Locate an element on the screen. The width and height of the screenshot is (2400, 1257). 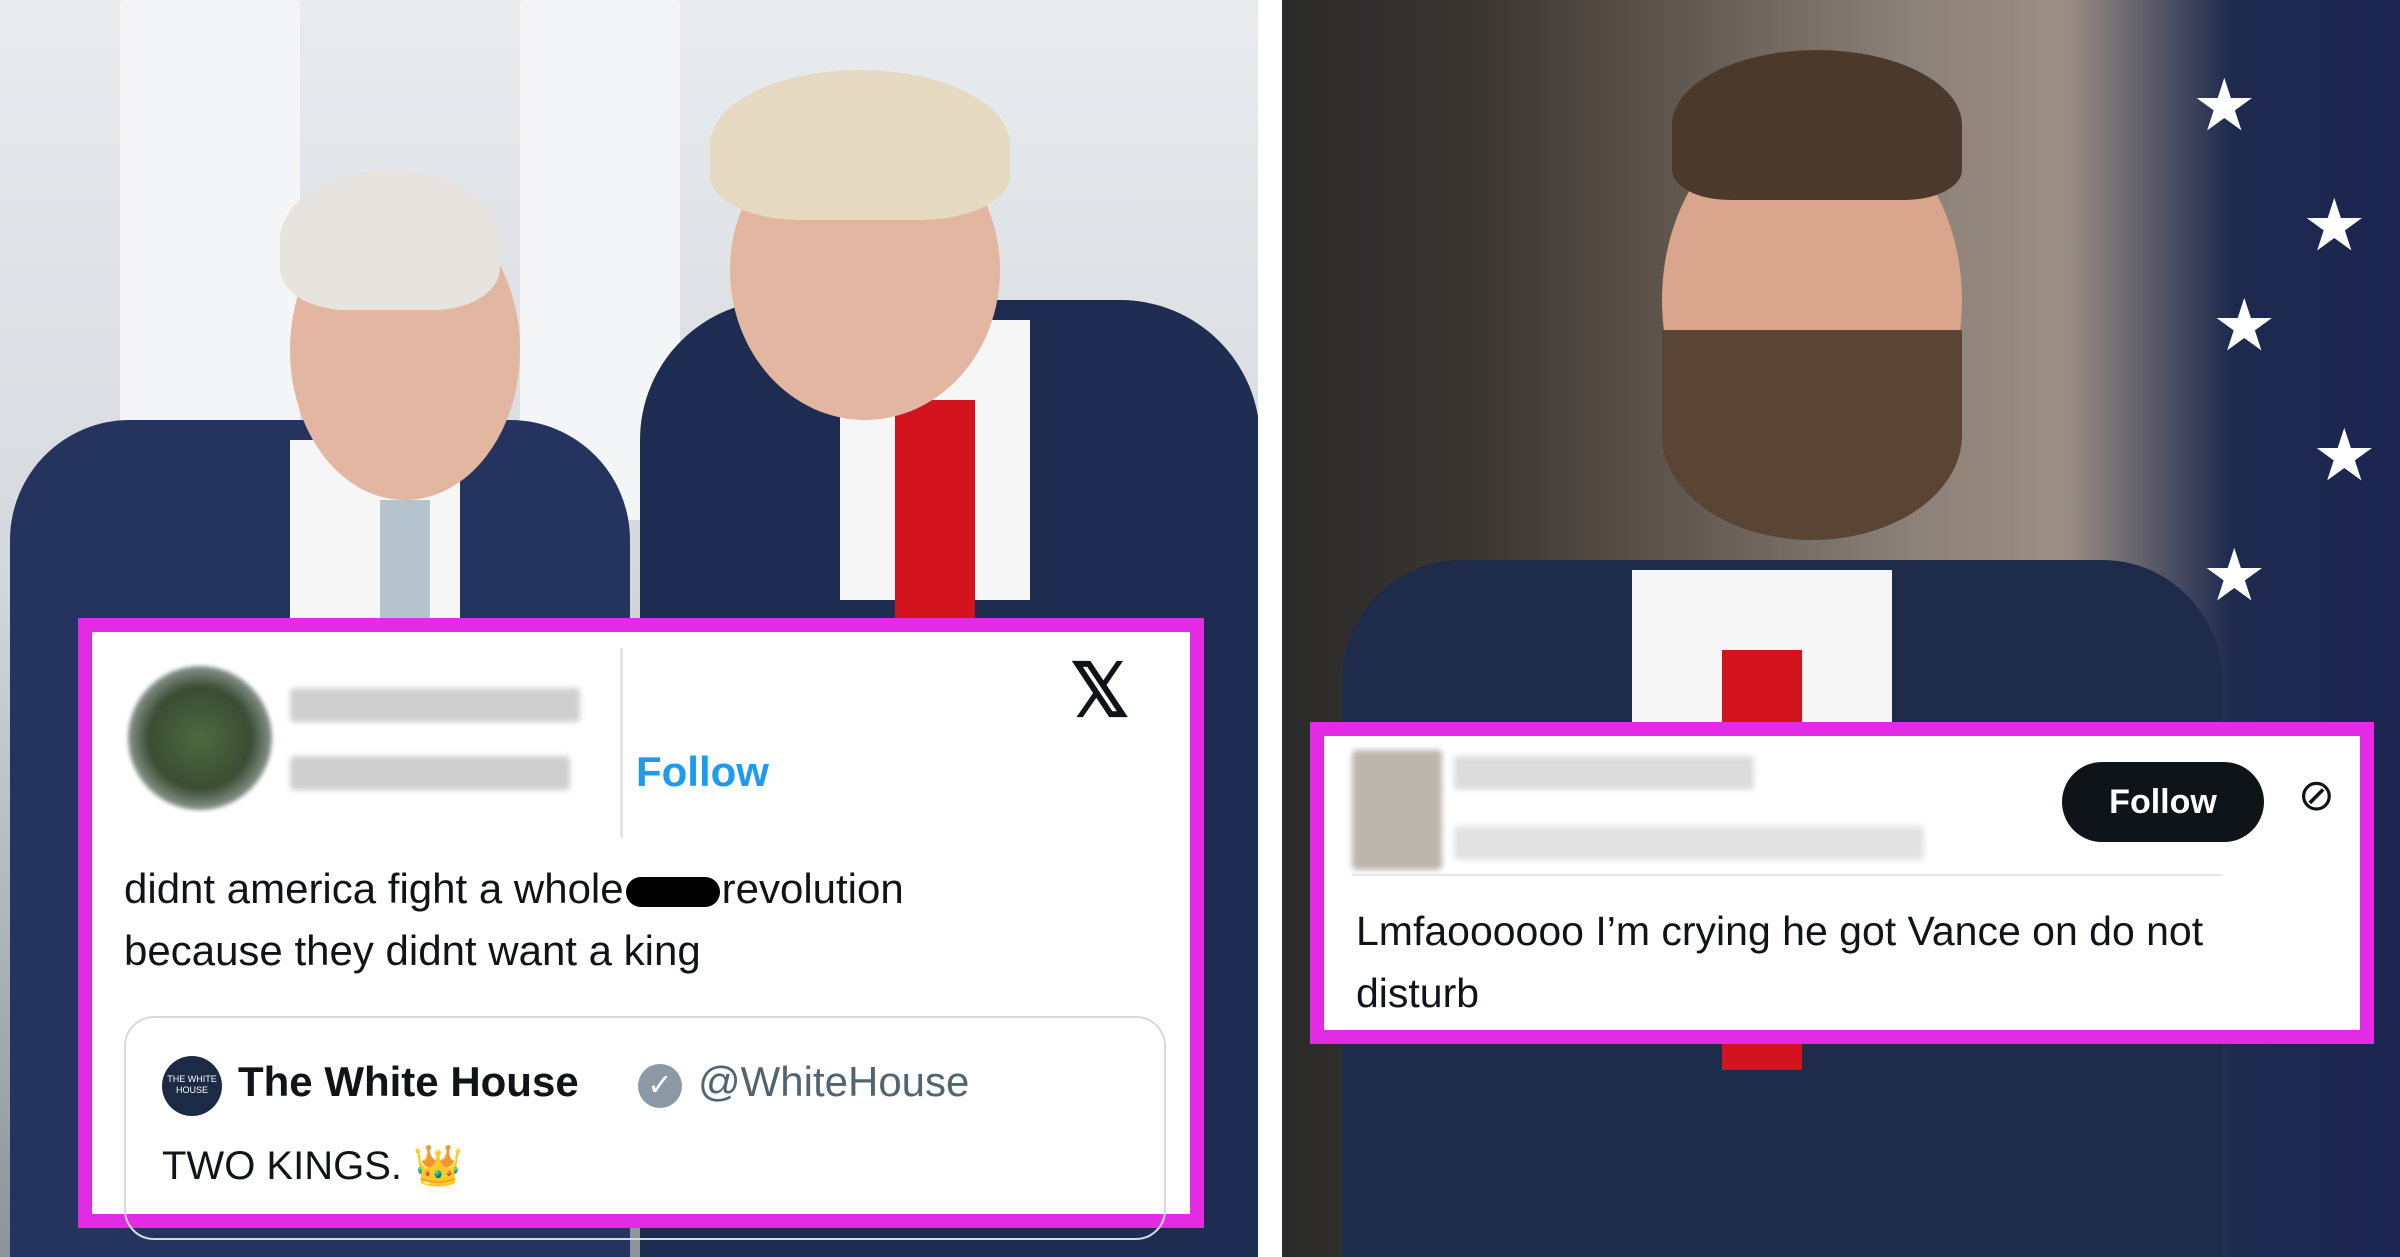
quoted-author-name: The White House is located at coordinates (408, 1081).